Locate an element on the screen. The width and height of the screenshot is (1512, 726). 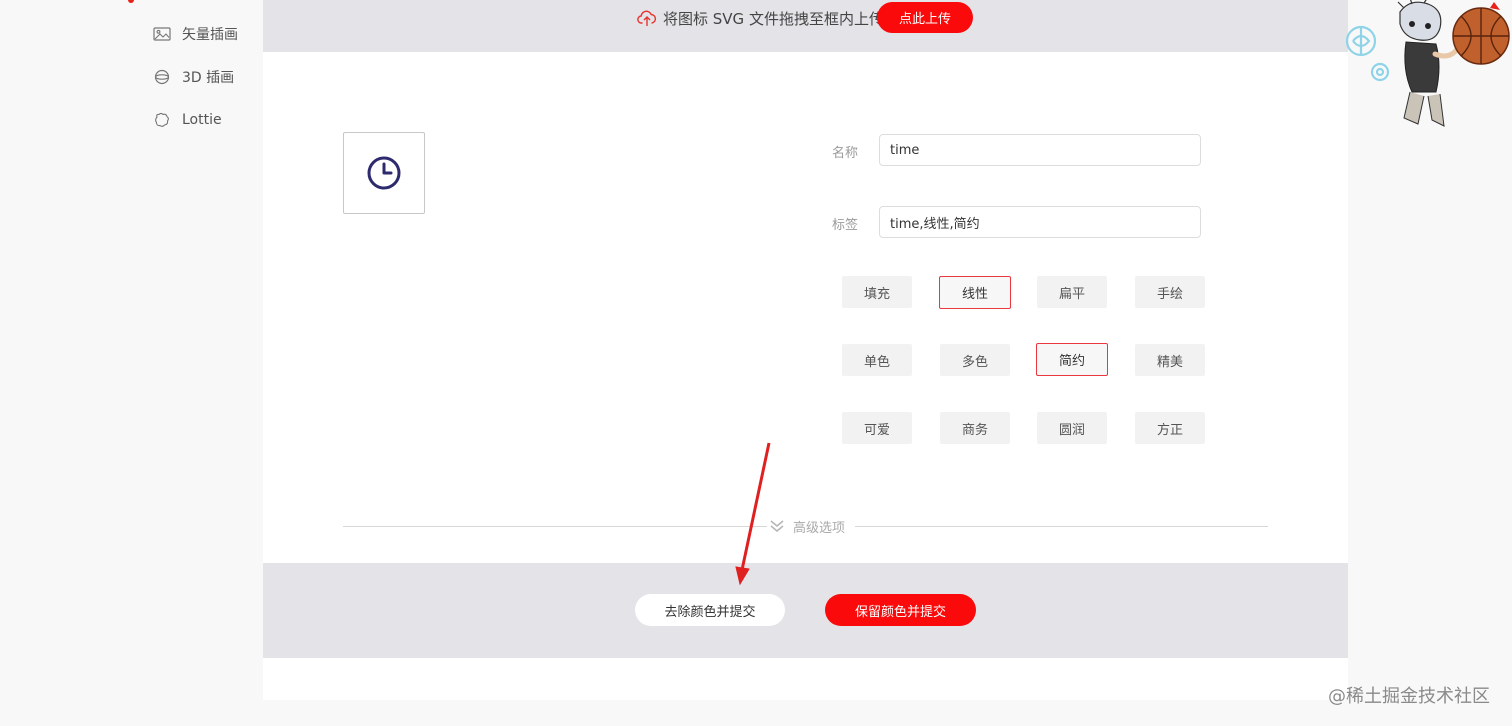
sphere-icon is located at coordinates (162, 77).